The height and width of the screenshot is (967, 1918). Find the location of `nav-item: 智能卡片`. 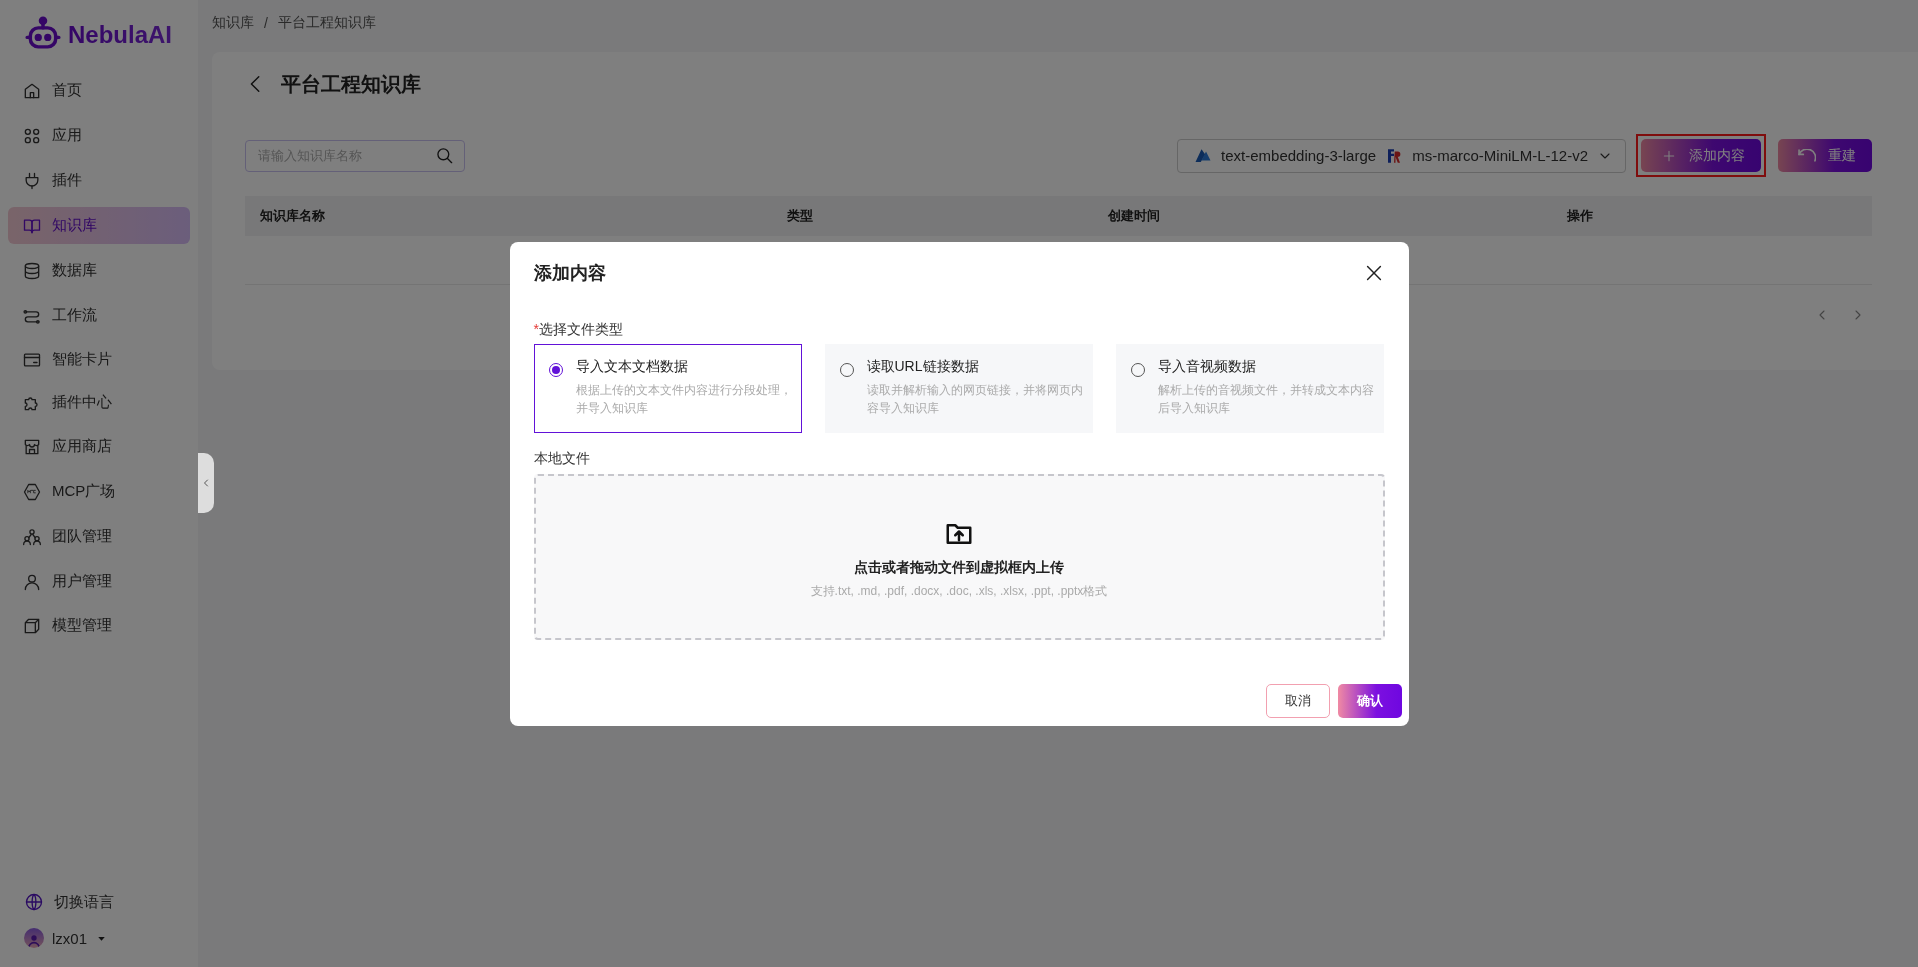

nav-item: 智能卡片 is located at coordinates (99, 359).